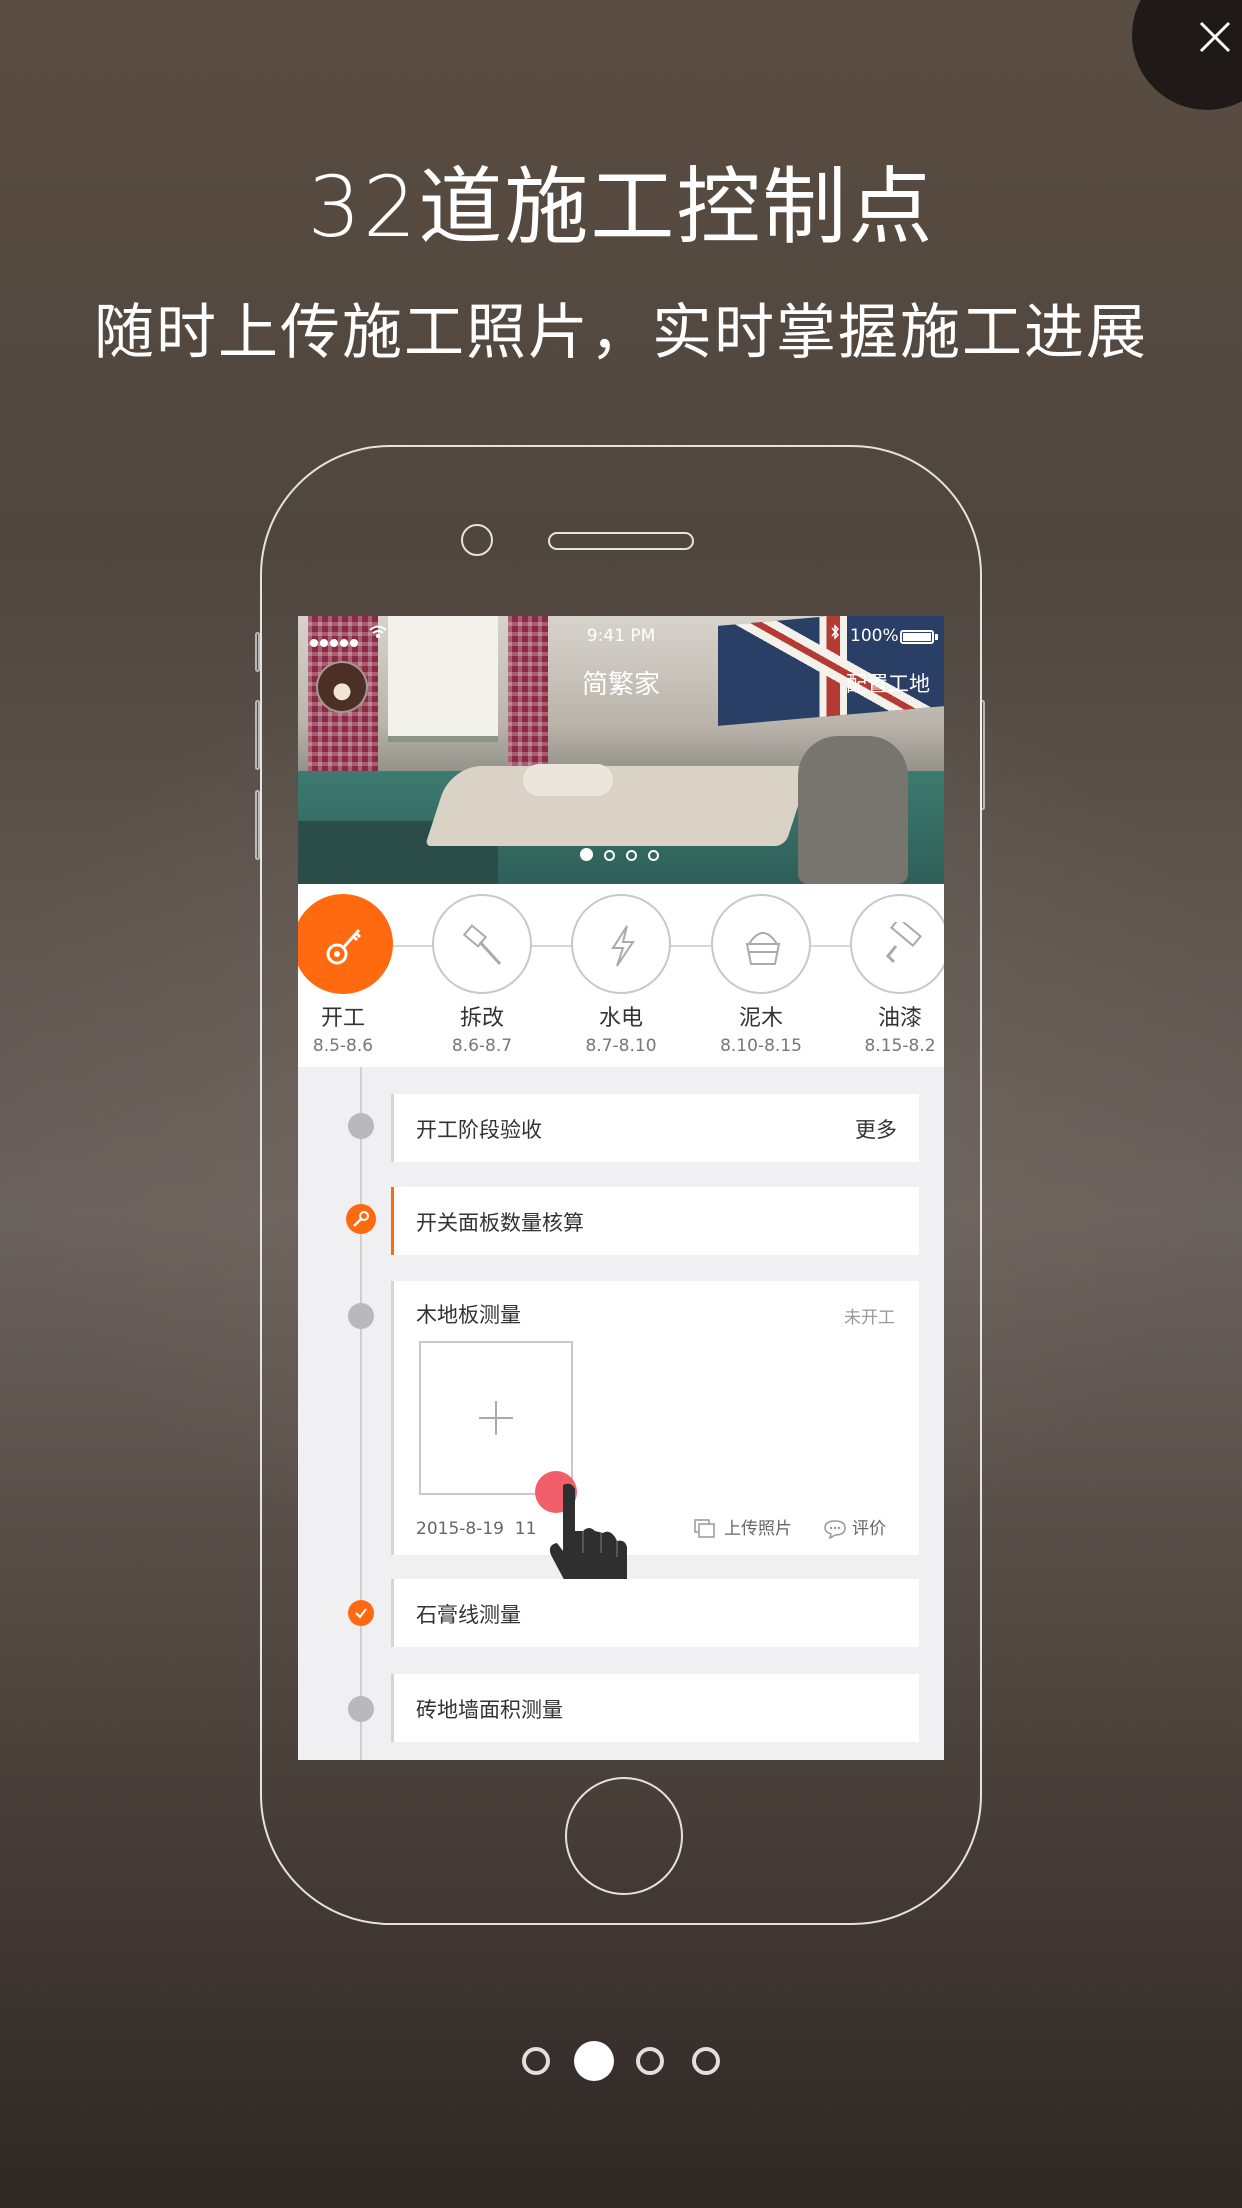 The width and height of the screenshot is (1242, 2208). Describe the element at coordinates (899, 1018) in the screenshot. I see `stage-name: 油漆` at that location.